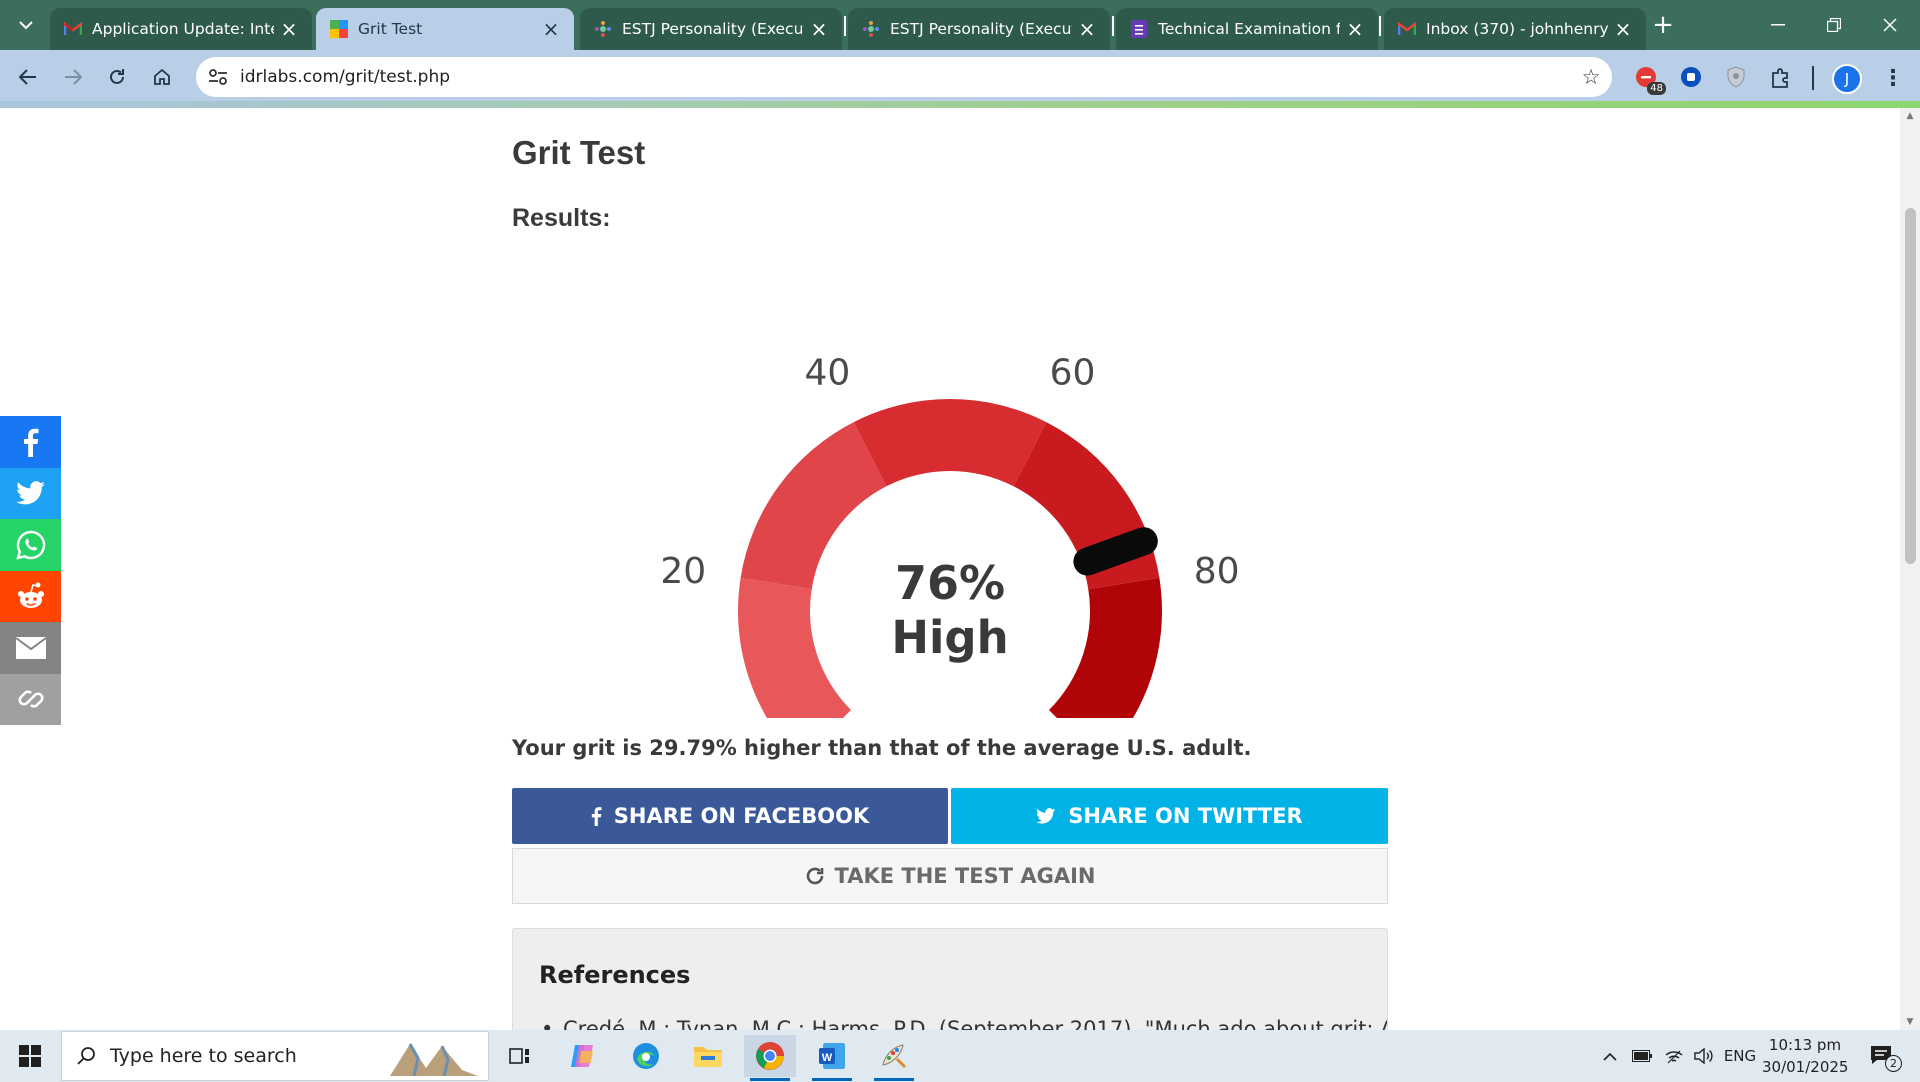 Image resolution: width=1920 pixels, height=1082 pixels. Describe the element at coordinates (1805, 1067) in the screenshot. I see `clock-date: 30/01/2025` at that location.